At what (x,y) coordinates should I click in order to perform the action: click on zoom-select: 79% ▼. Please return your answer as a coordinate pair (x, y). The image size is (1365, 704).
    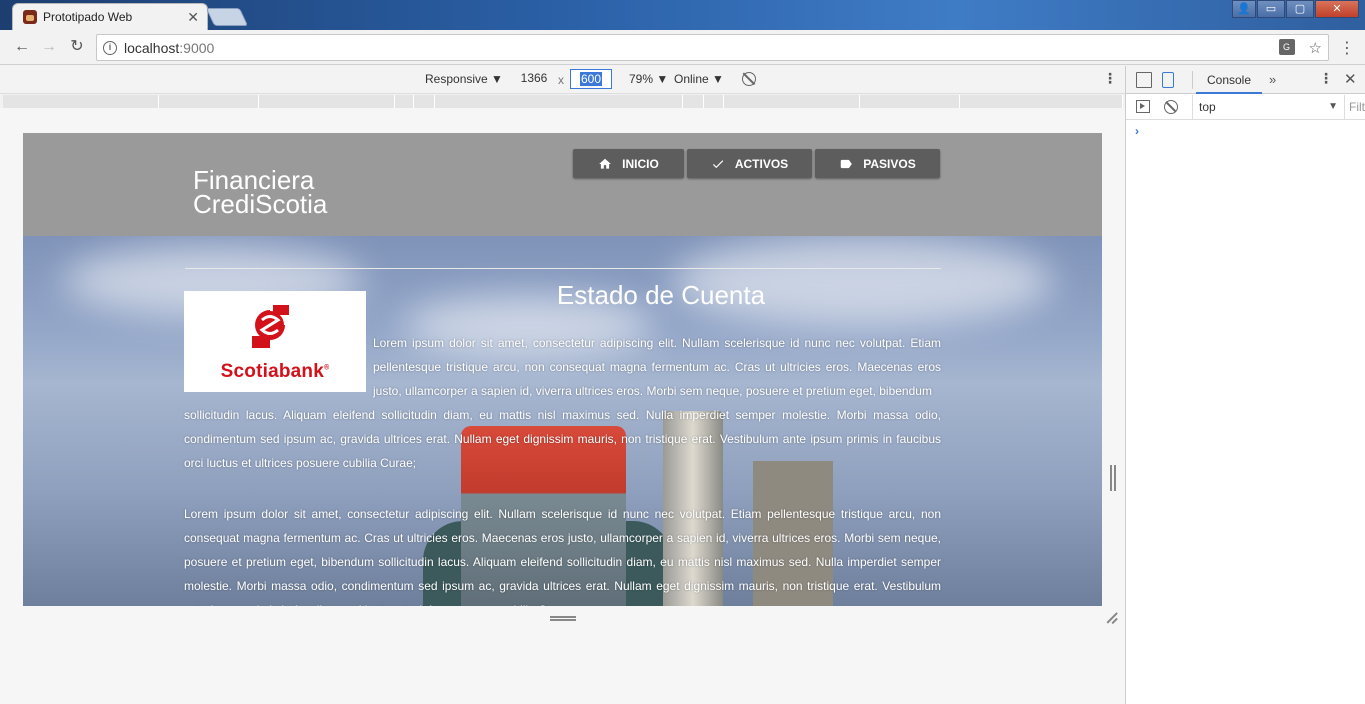
    Looking at the image, I should click on (648, 79).